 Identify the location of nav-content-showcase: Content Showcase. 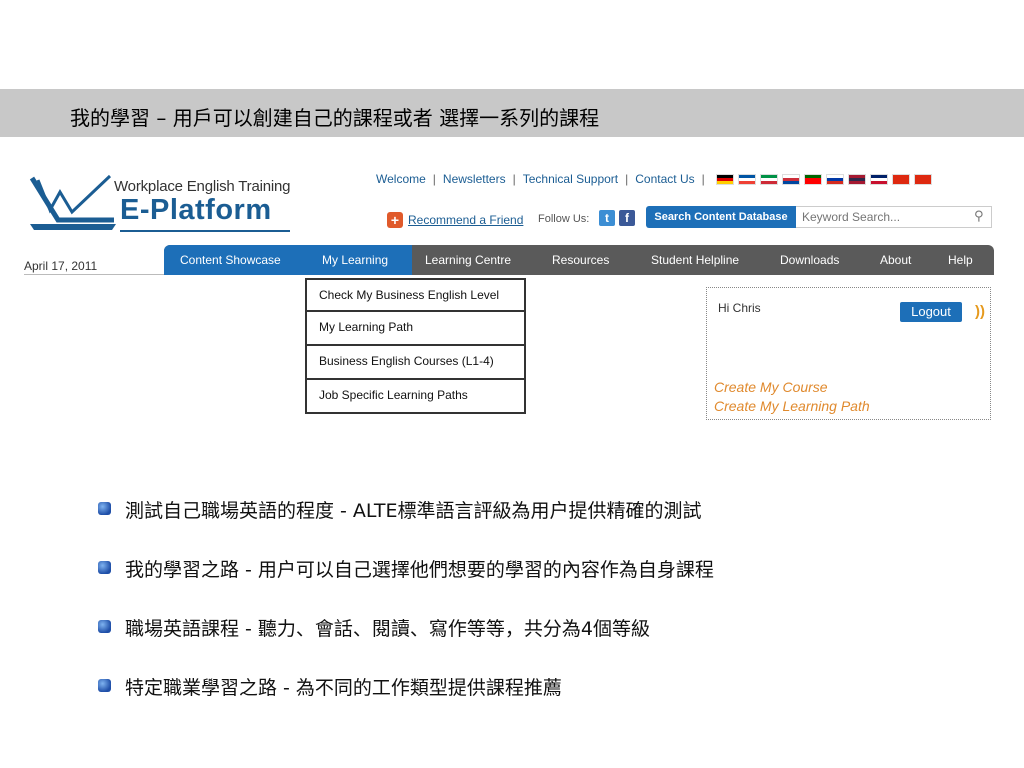
(230, 260).